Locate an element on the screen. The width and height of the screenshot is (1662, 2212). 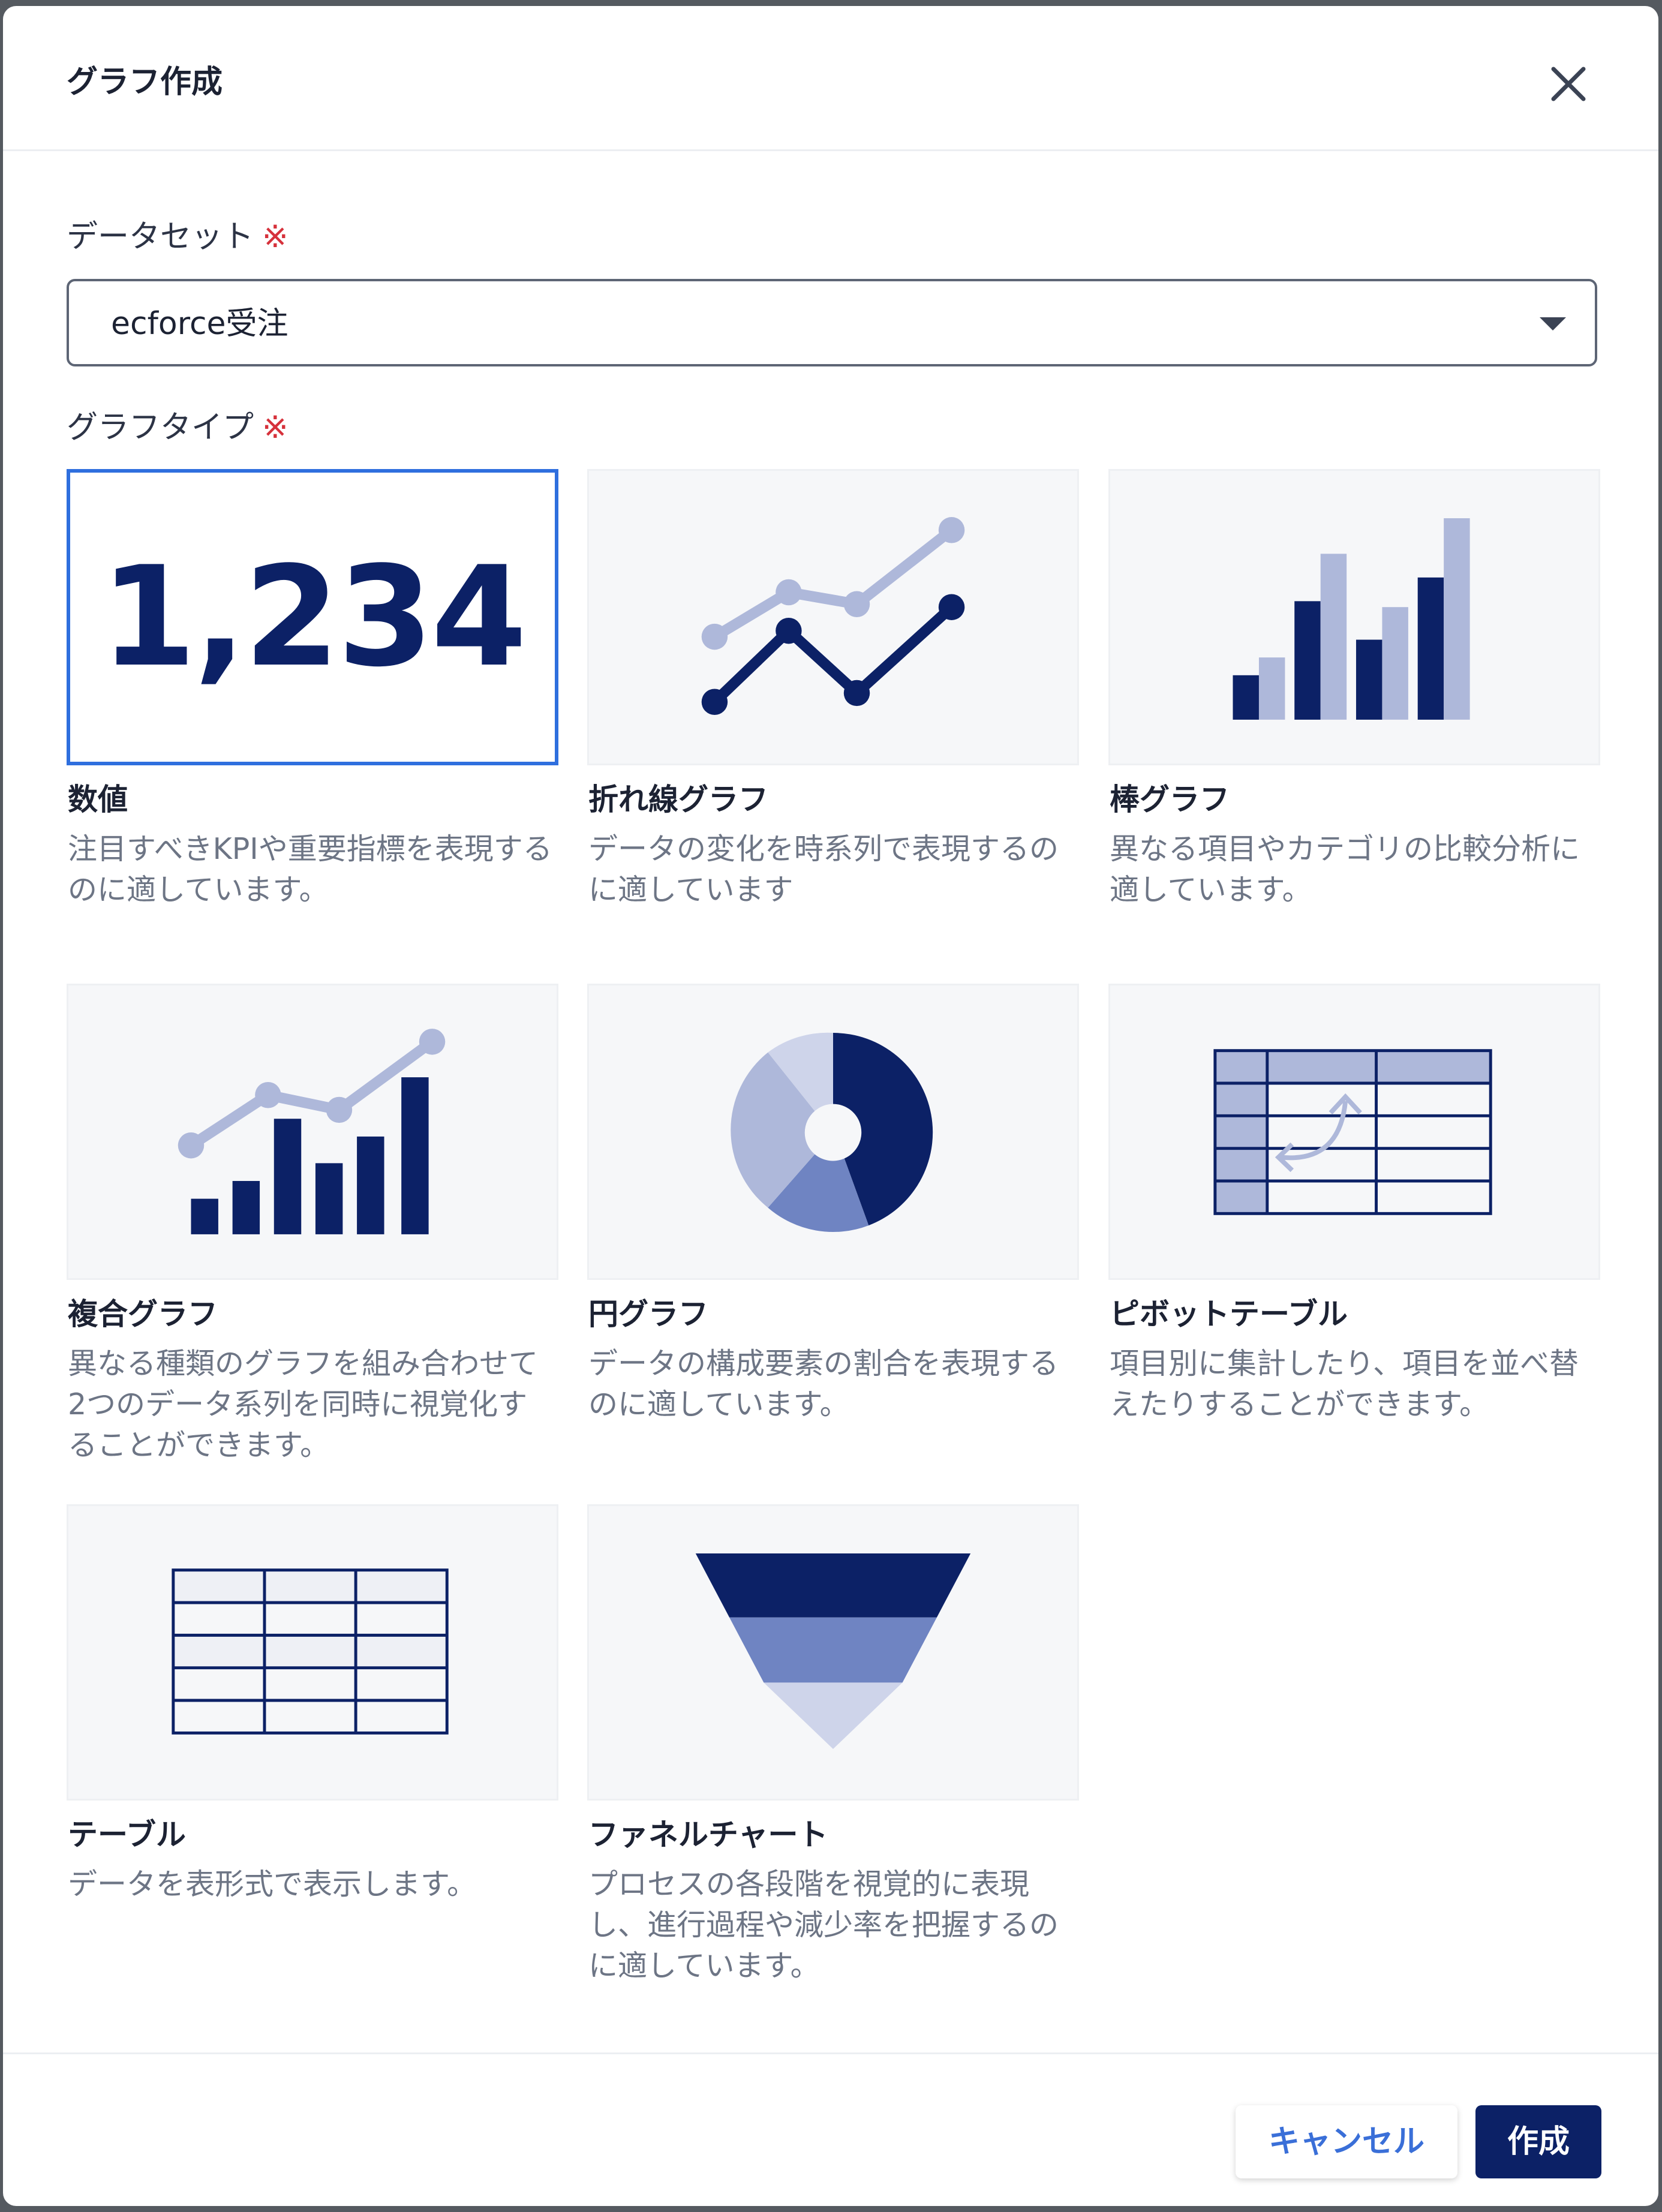
graph-type-name: 複合グラフ is located at coordinates (143, 1314).